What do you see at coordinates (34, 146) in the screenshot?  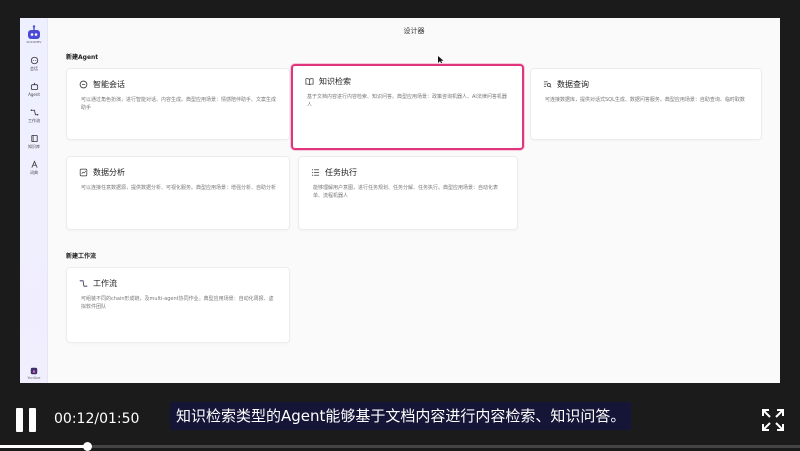 I see `sidebar-item-label: 知识库` at bounding box center [34, 146].